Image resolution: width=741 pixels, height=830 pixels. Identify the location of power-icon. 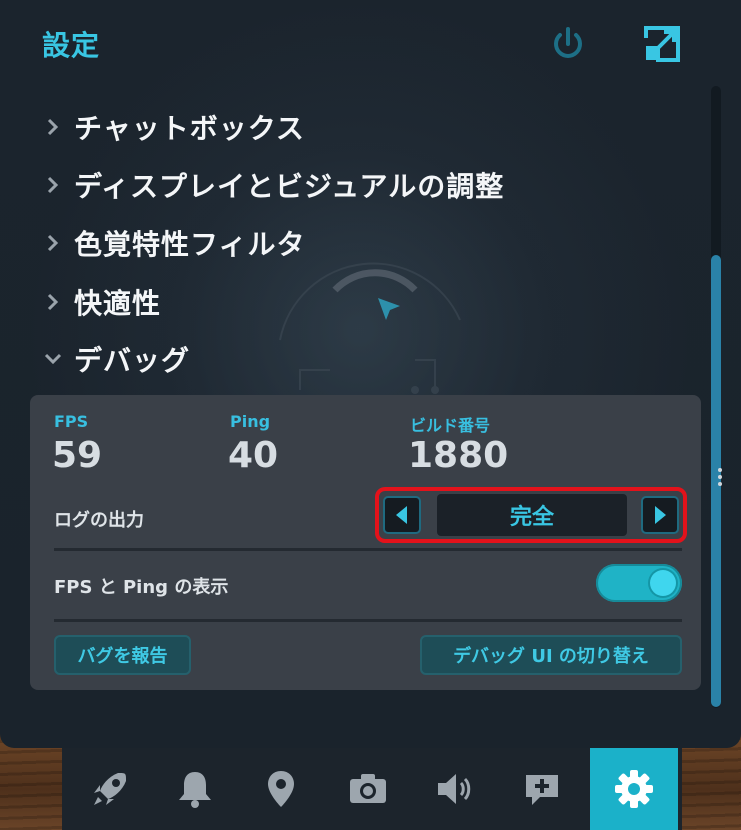
(568, 42).